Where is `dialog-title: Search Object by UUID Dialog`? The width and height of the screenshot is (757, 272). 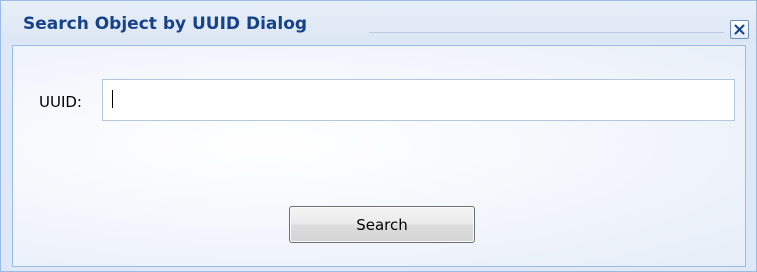 dialog-title: Search Object by UUID Dialog is located at coordinates (165, 24).